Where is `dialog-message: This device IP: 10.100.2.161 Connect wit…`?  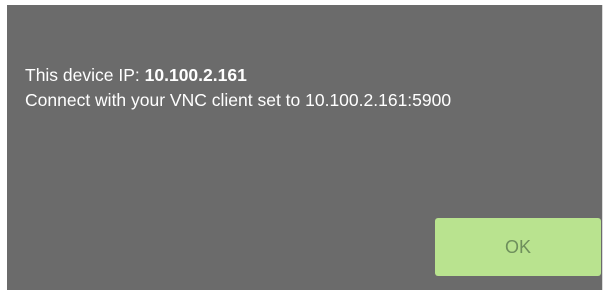
dialog-message: This device IP: 10.100.2.161 Connect wit… is located at coordinates (238, 88).